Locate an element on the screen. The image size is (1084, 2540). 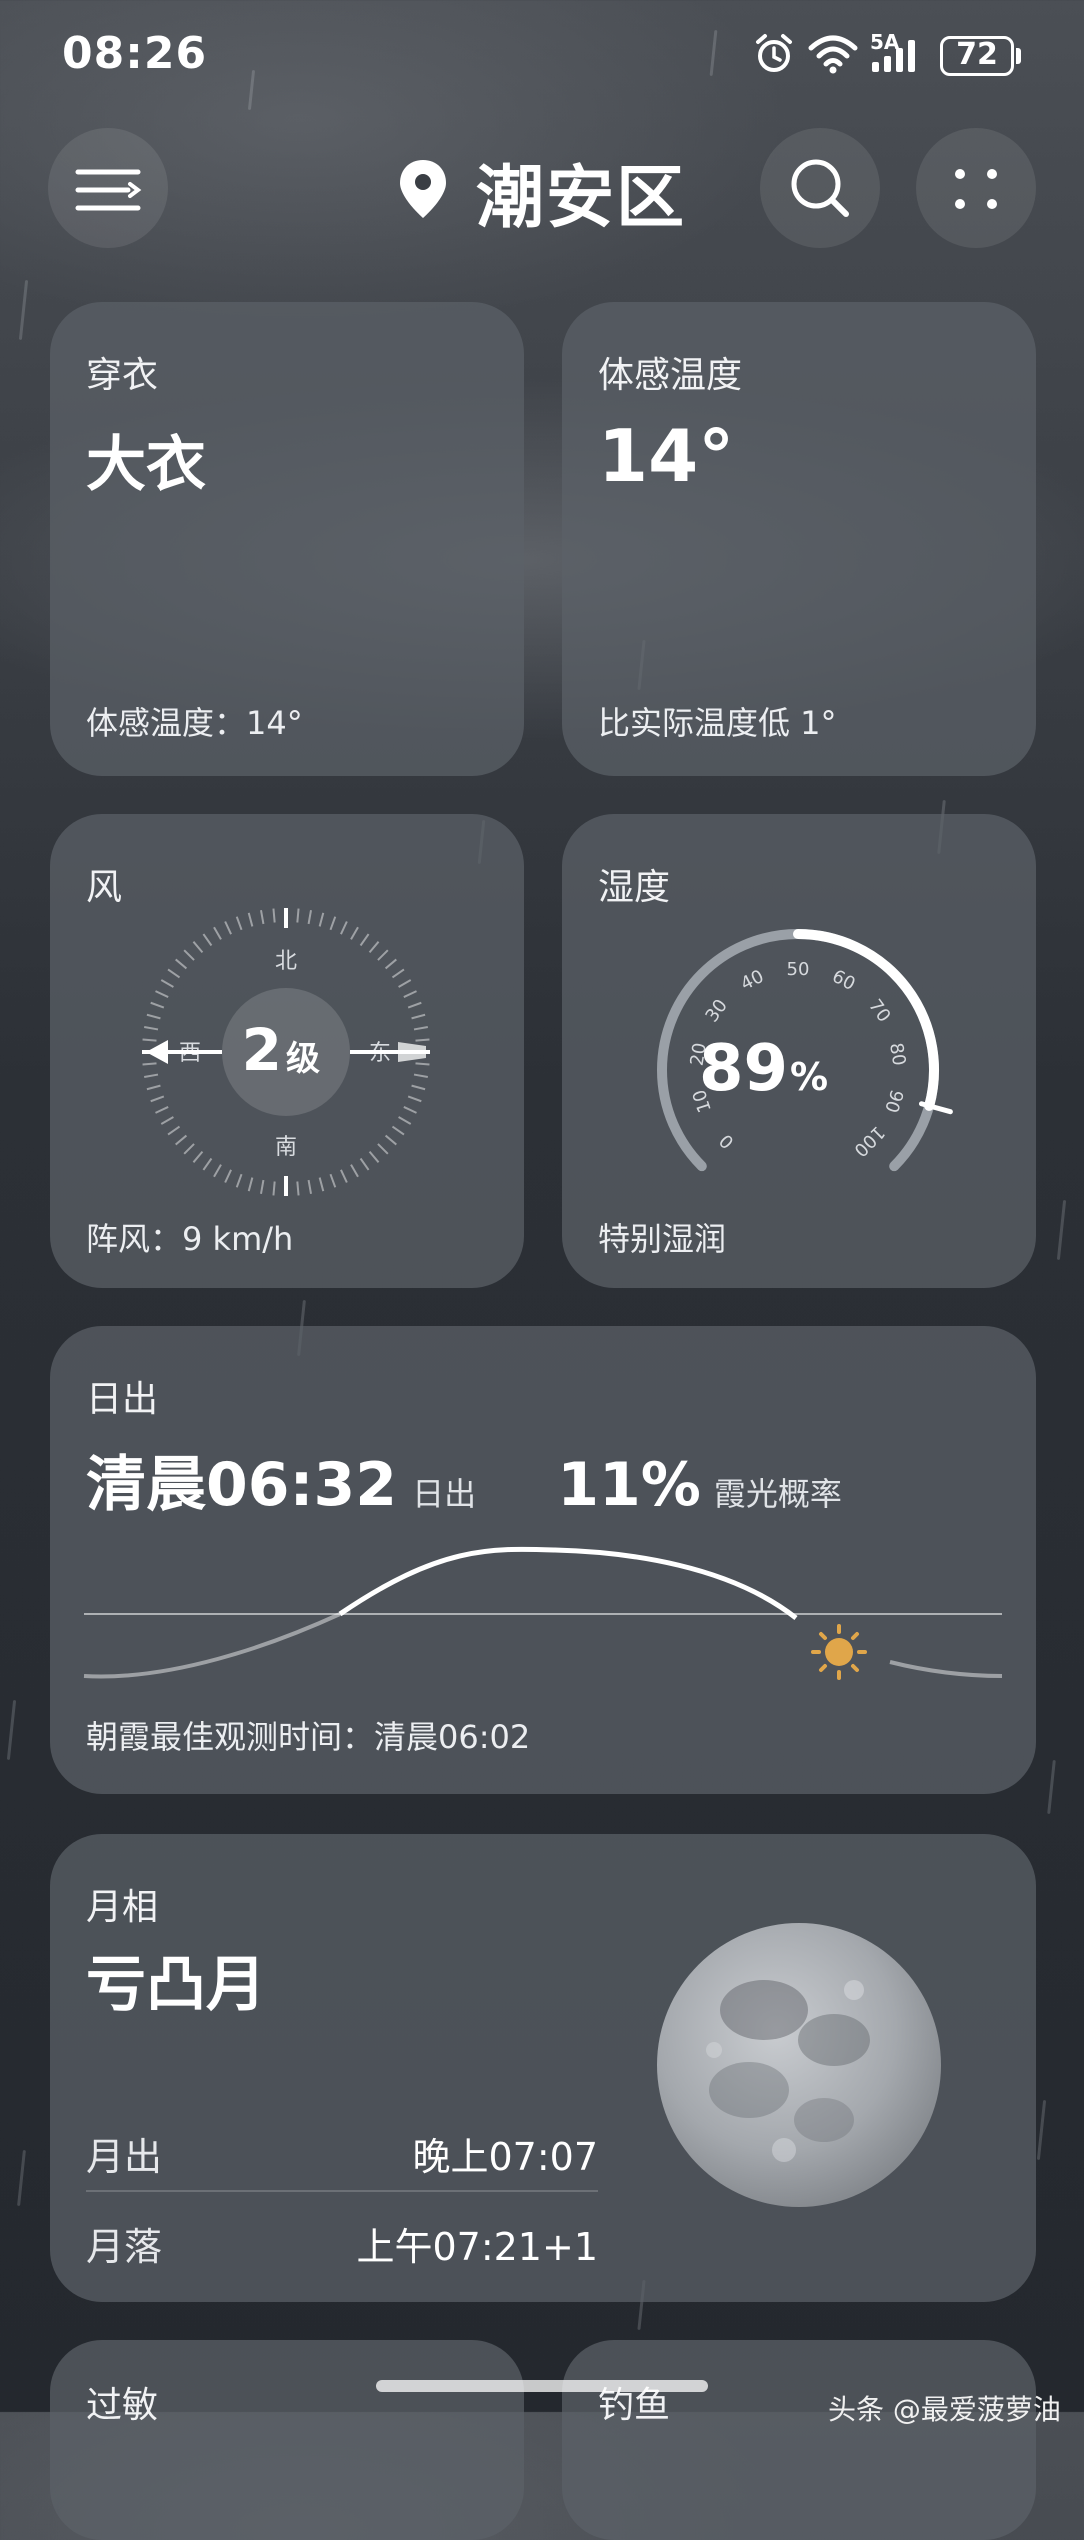
sun-path-before is located at coordinates (212, 1645).